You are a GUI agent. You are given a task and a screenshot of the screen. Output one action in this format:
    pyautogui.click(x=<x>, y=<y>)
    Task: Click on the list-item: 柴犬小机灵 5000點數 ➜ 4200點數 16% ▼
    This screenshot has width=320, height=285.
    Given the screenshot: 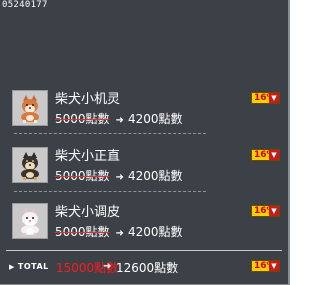 What is the action you would take?
    pyautogui.click(x=145, y=112)
    